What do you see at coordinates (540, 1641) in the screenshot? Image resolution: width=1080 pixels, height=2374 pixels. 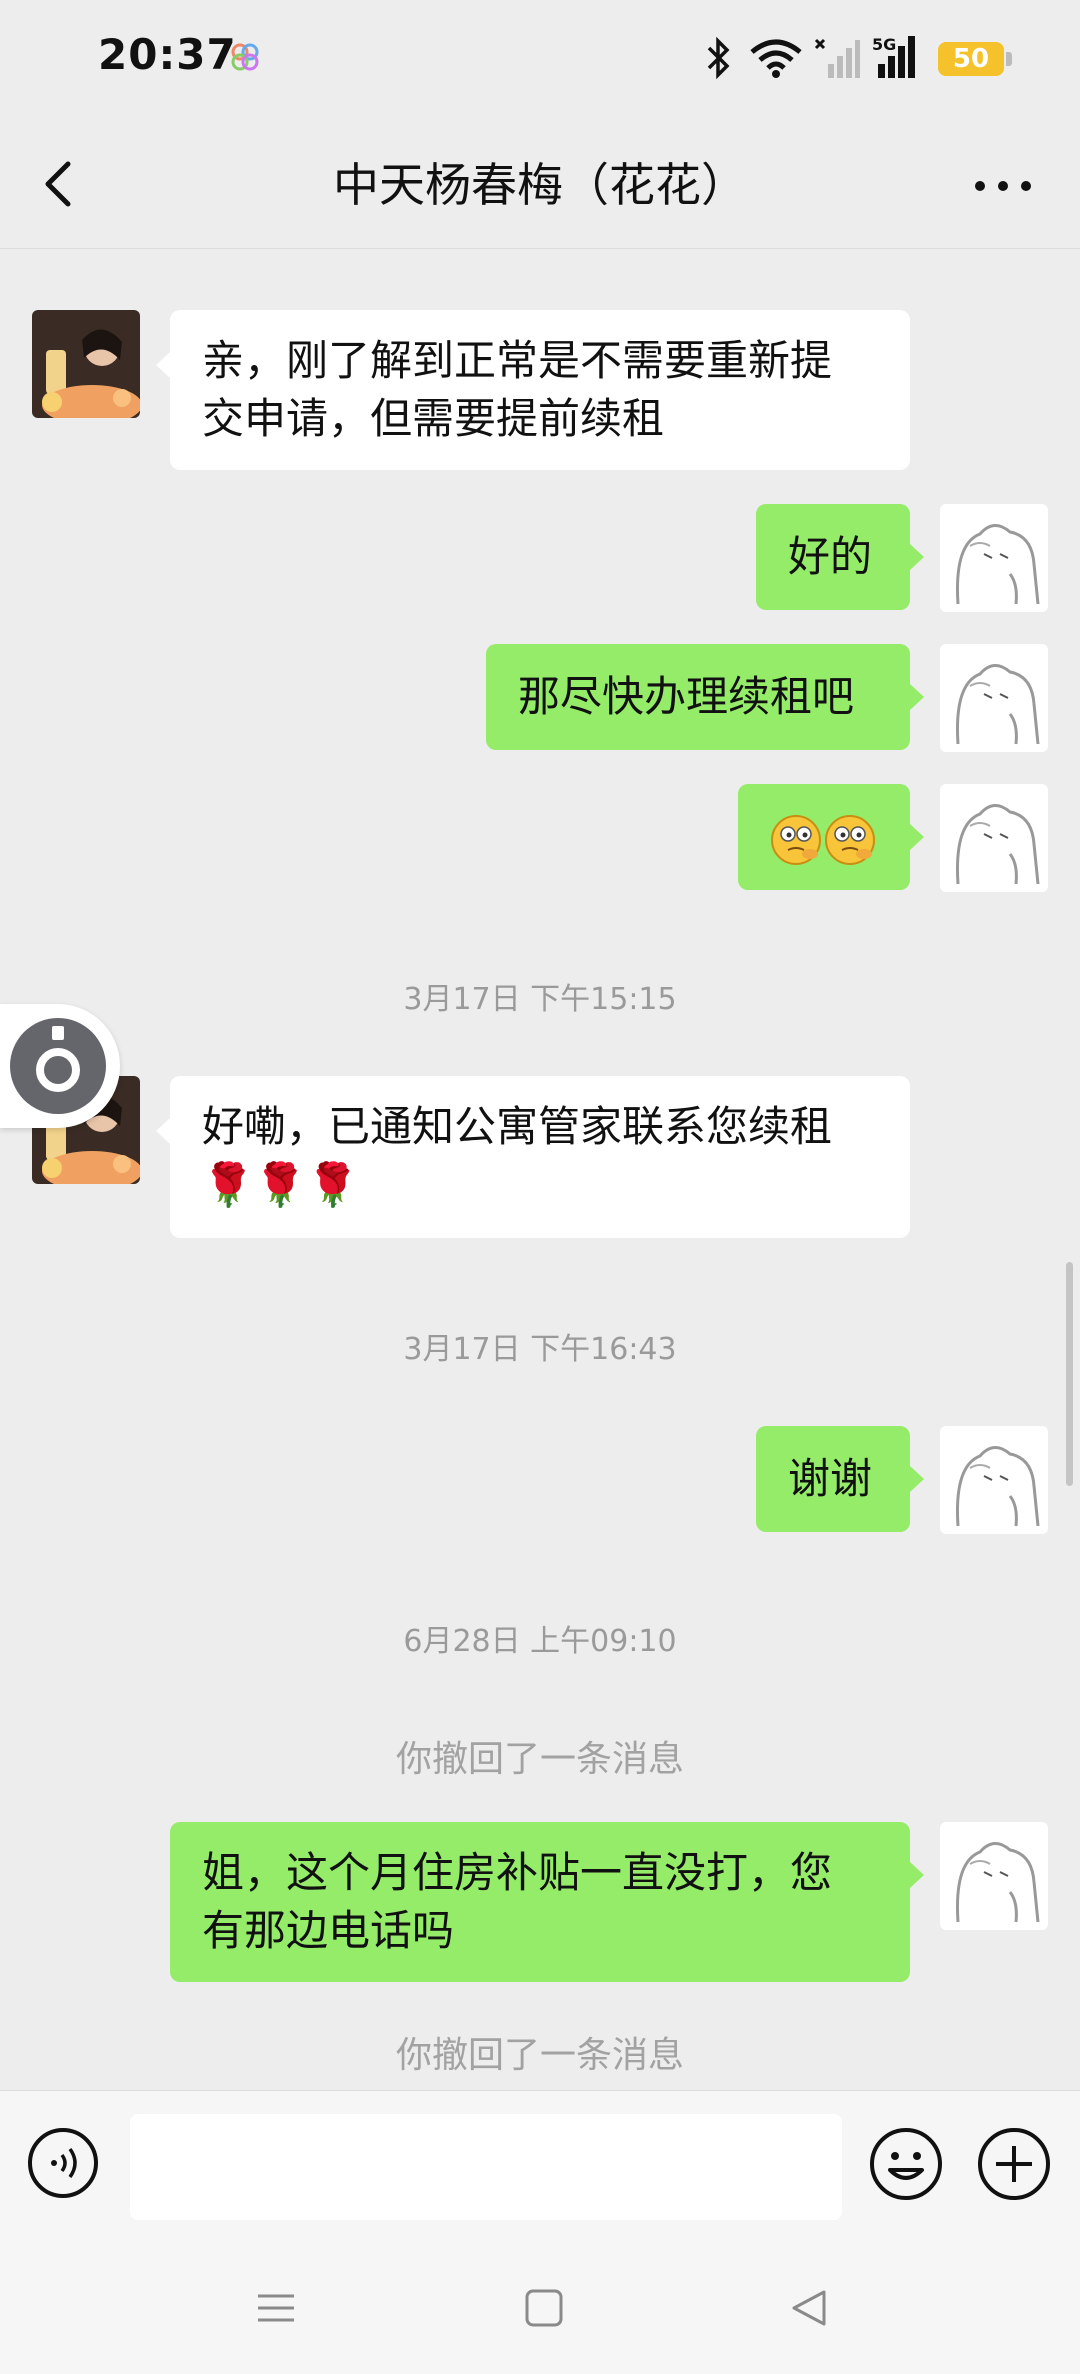 I see `timestamp: 6月28日 上午09:10` at bounding box center [540, 1641].